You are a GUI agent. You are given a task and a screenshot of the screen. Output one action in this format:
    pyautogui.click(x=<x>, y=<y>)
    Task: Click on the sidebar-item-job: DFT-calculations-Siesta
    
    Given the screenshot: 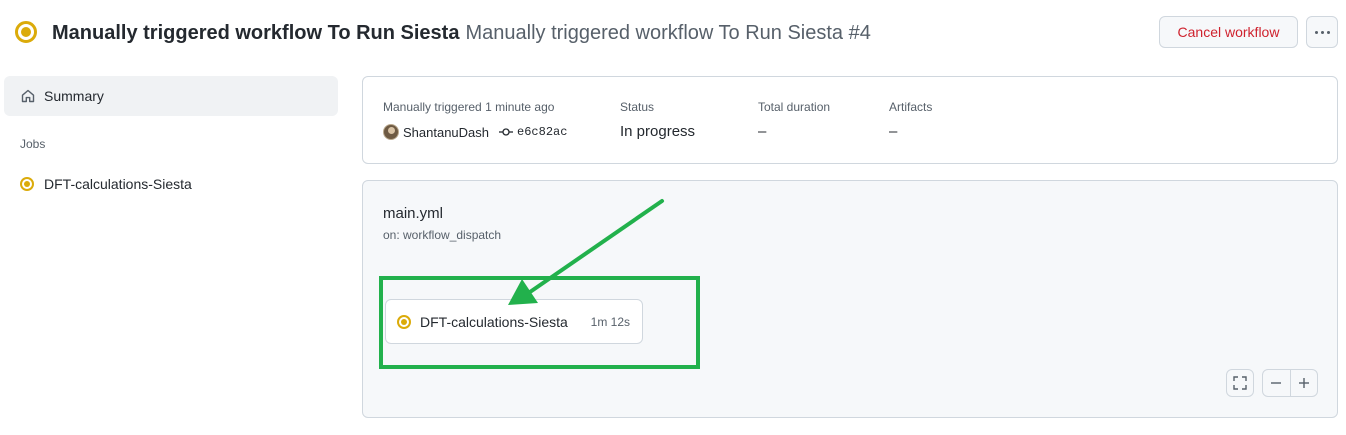 What is the action you would take?
    pyautogui.click(x=106, y=184)
    